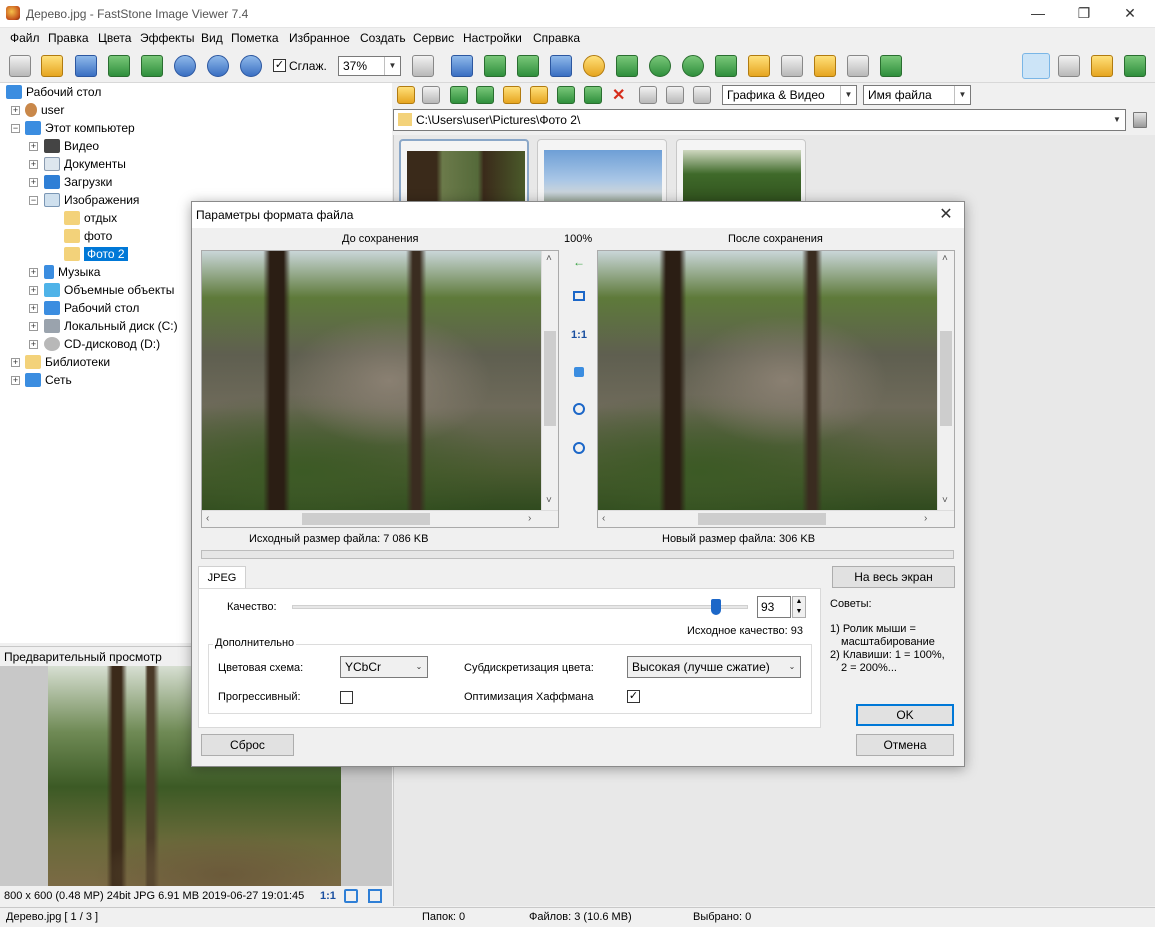 This screenshot has width=1155, height=927. Describe the element at coordinates (68, 38) in the screenshot. I see `menu-edit: Правка` at that location.